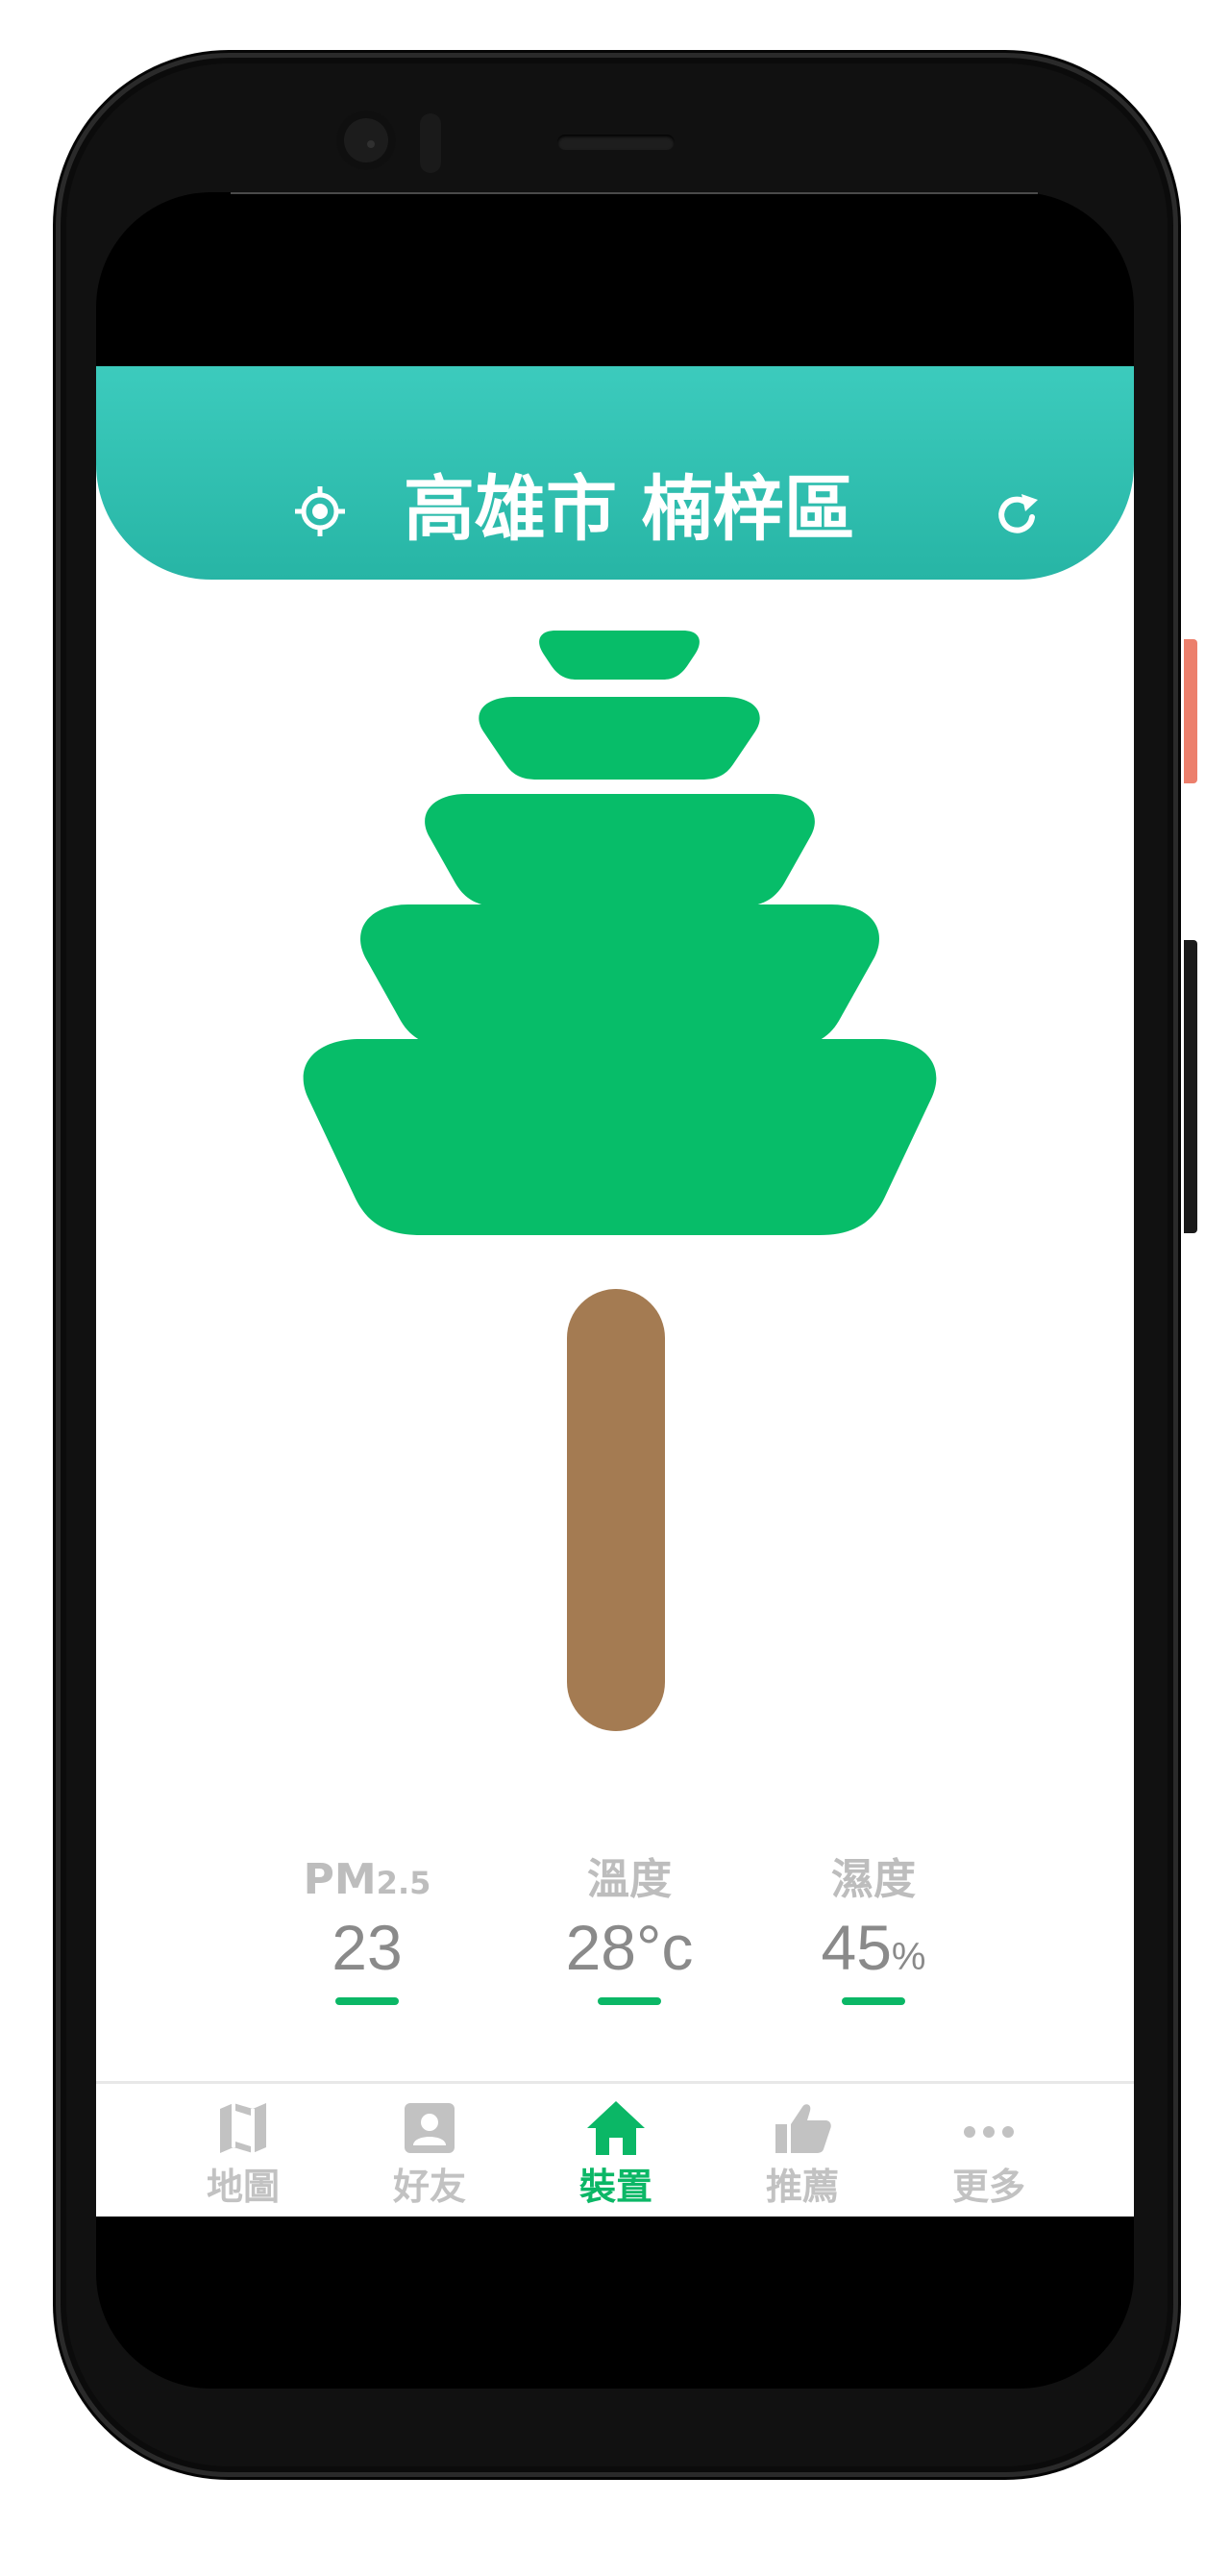 This screenshot has height=2576, width=1230. I want to click on humidity-underline, so click(874, 2001).